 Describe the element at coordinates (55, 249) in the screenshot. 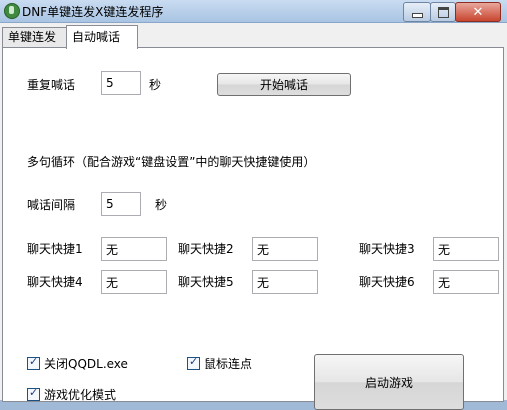

I see `hotkey-1-label: 聊天快捷1` at that location.